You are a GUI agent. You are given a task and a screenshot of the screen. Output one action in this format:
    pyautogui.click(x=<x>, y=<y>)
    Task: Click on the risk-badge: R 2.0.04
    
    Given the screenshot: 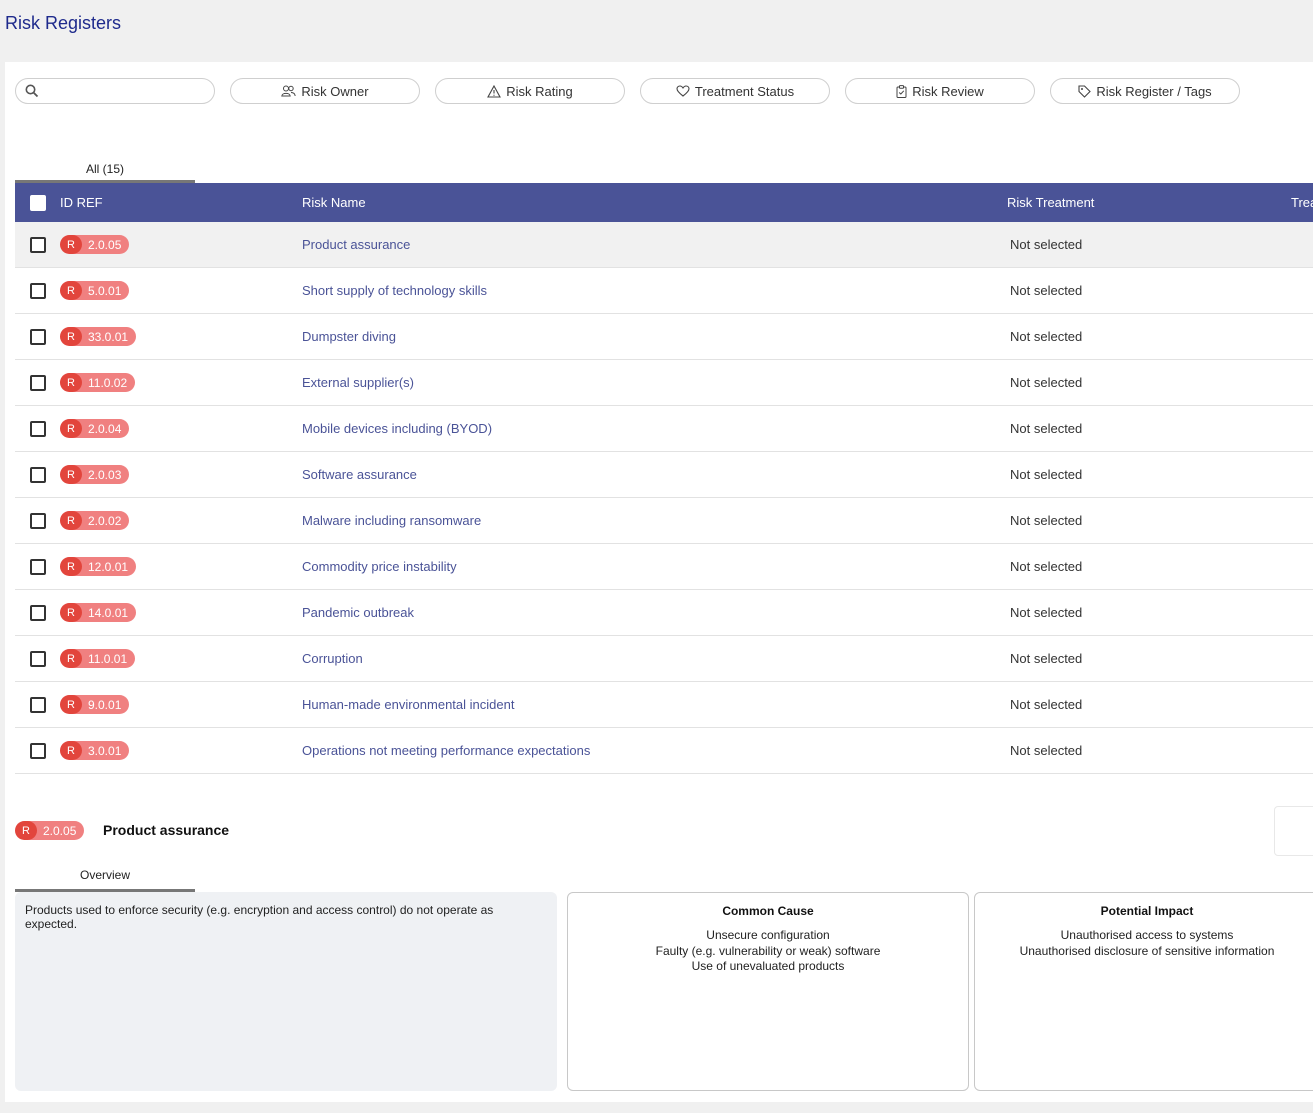 What is the action you would take?
    pyautogui.click(x=95, y=428)
    